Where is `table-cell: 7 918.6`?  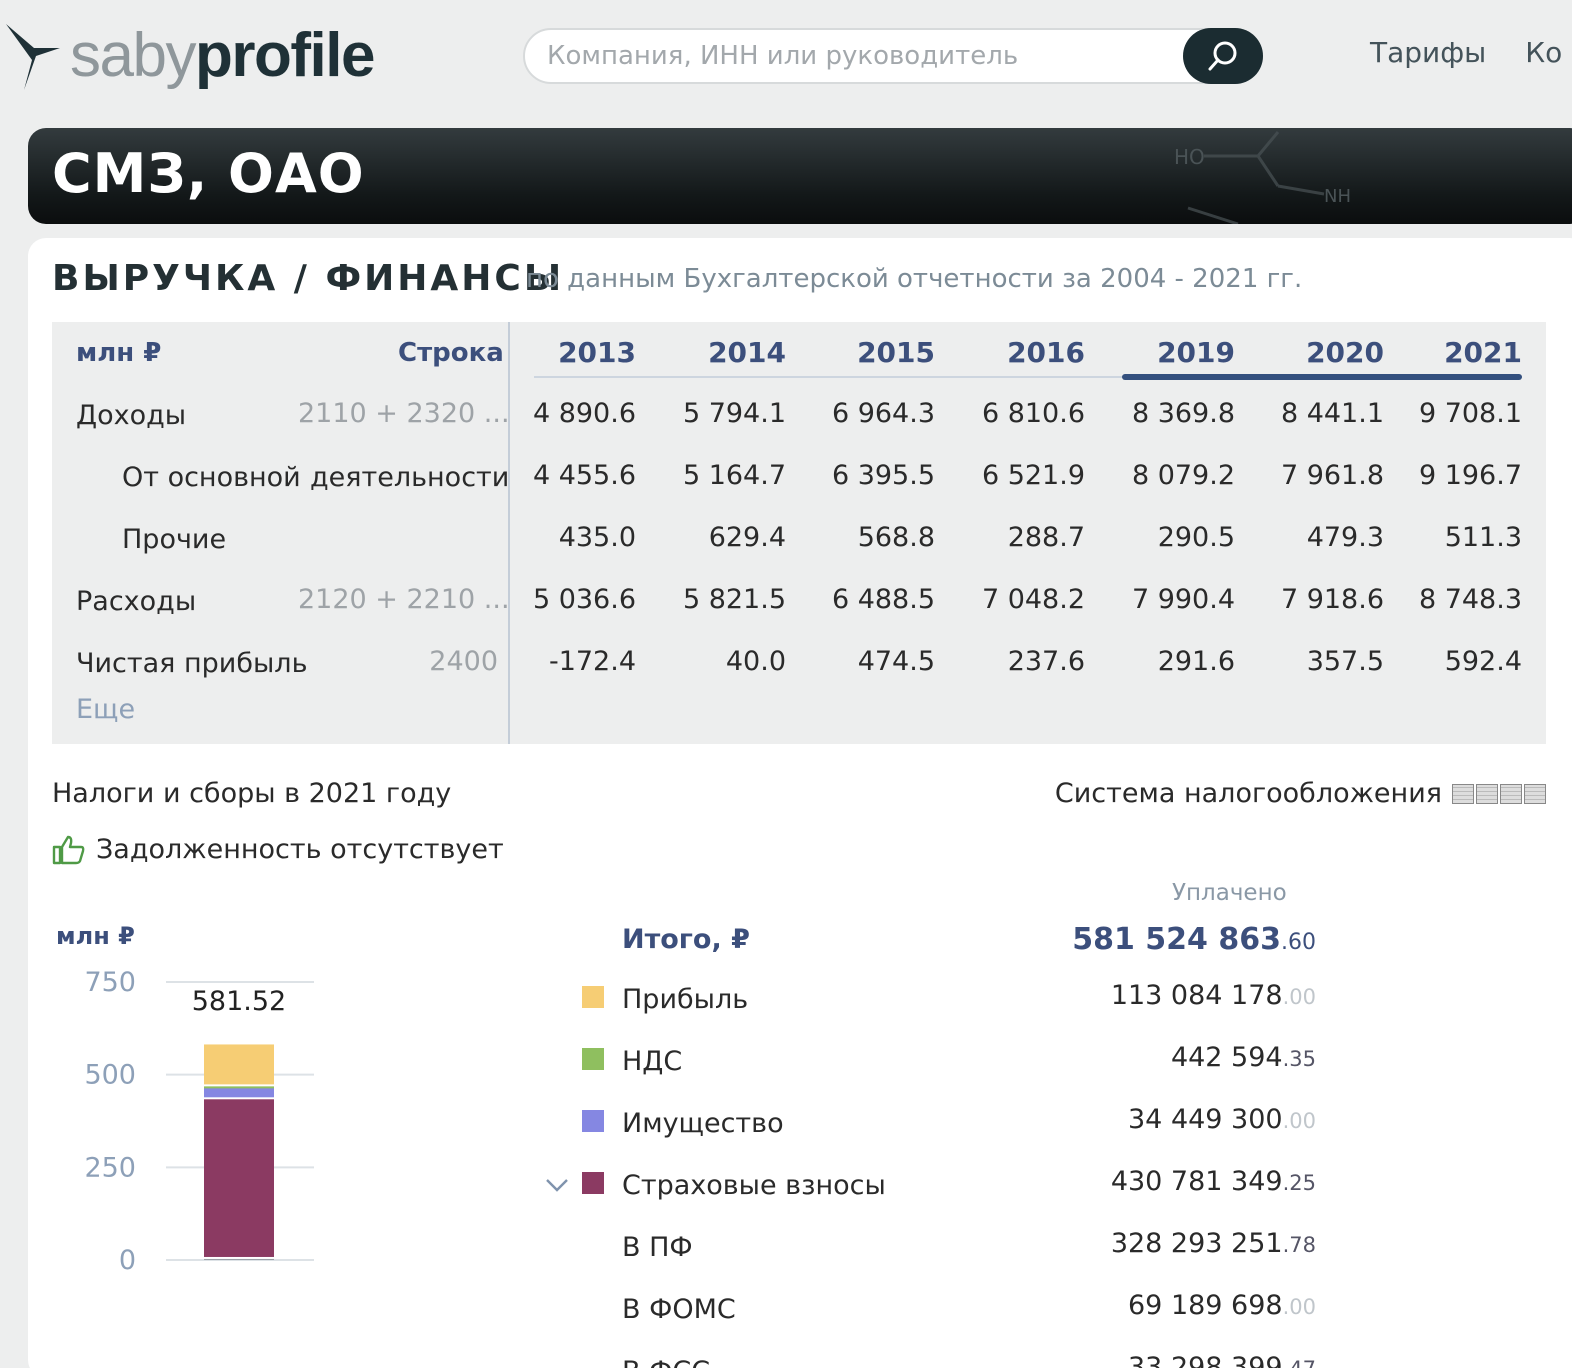 table-cell: 7 918.6 is located at coordinates (1332, 599).